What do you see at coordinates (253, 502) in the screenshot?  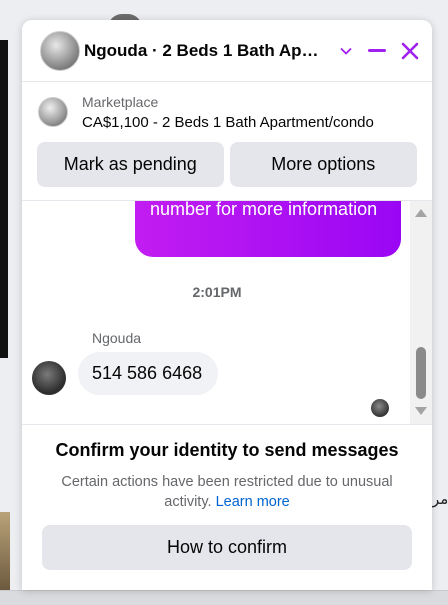 I see `learn-more-link: Learn more` at bounding box center [253, 502].